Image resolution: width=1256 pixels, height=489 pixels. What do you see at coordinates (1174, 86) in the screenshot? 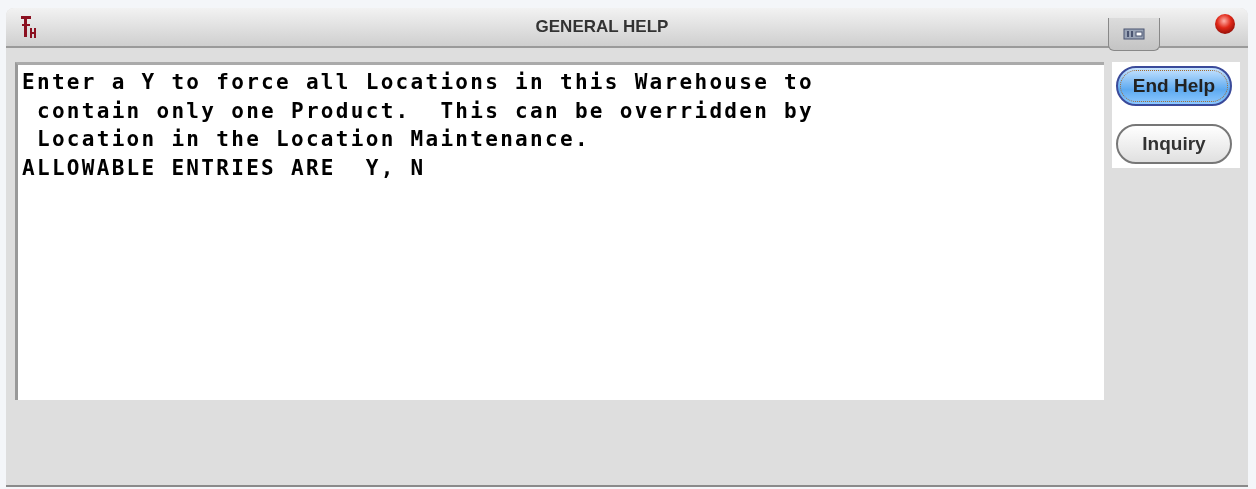
I see `action-button: End Help` at bounding box center [1174, 86].